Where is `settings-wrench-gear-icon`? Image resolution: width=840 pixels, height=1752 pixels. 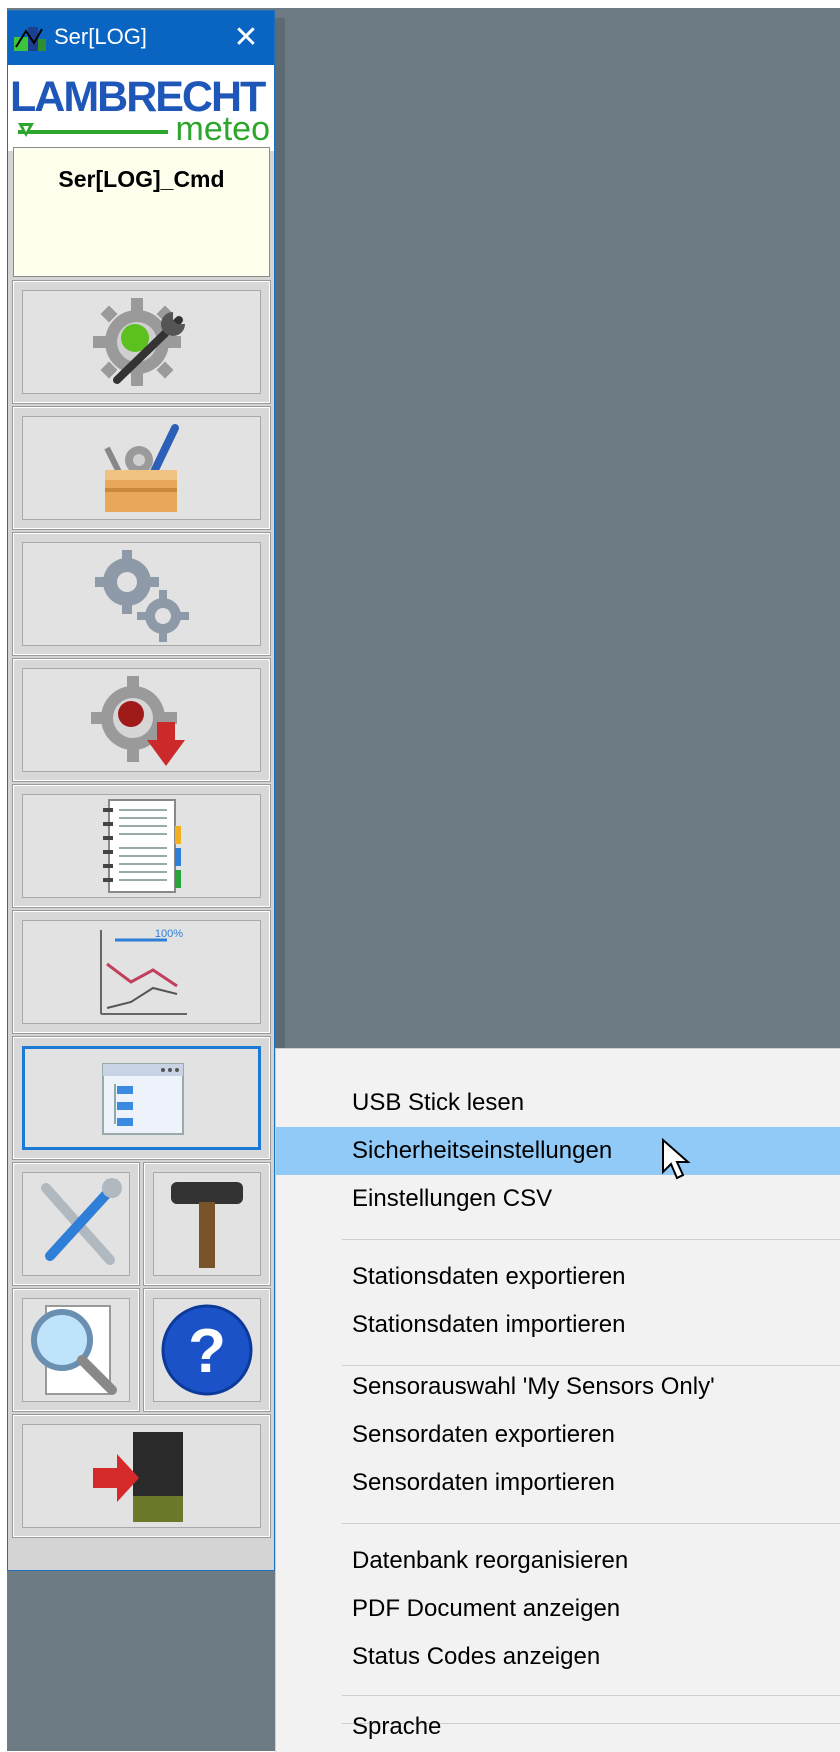
settings-wrench-gear-icon is located at coordinates (138, 342).